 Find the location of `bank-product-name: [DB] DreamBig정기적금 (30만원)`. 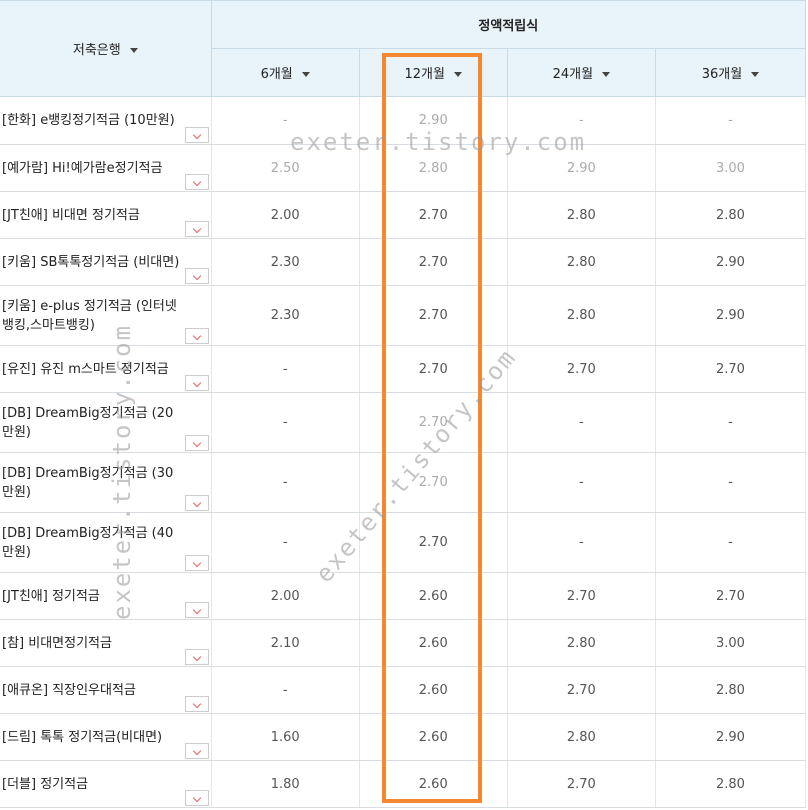

bank-product-name: [DB] DreamBig정기적금 (30만원) is located at coordinates (106, 482).